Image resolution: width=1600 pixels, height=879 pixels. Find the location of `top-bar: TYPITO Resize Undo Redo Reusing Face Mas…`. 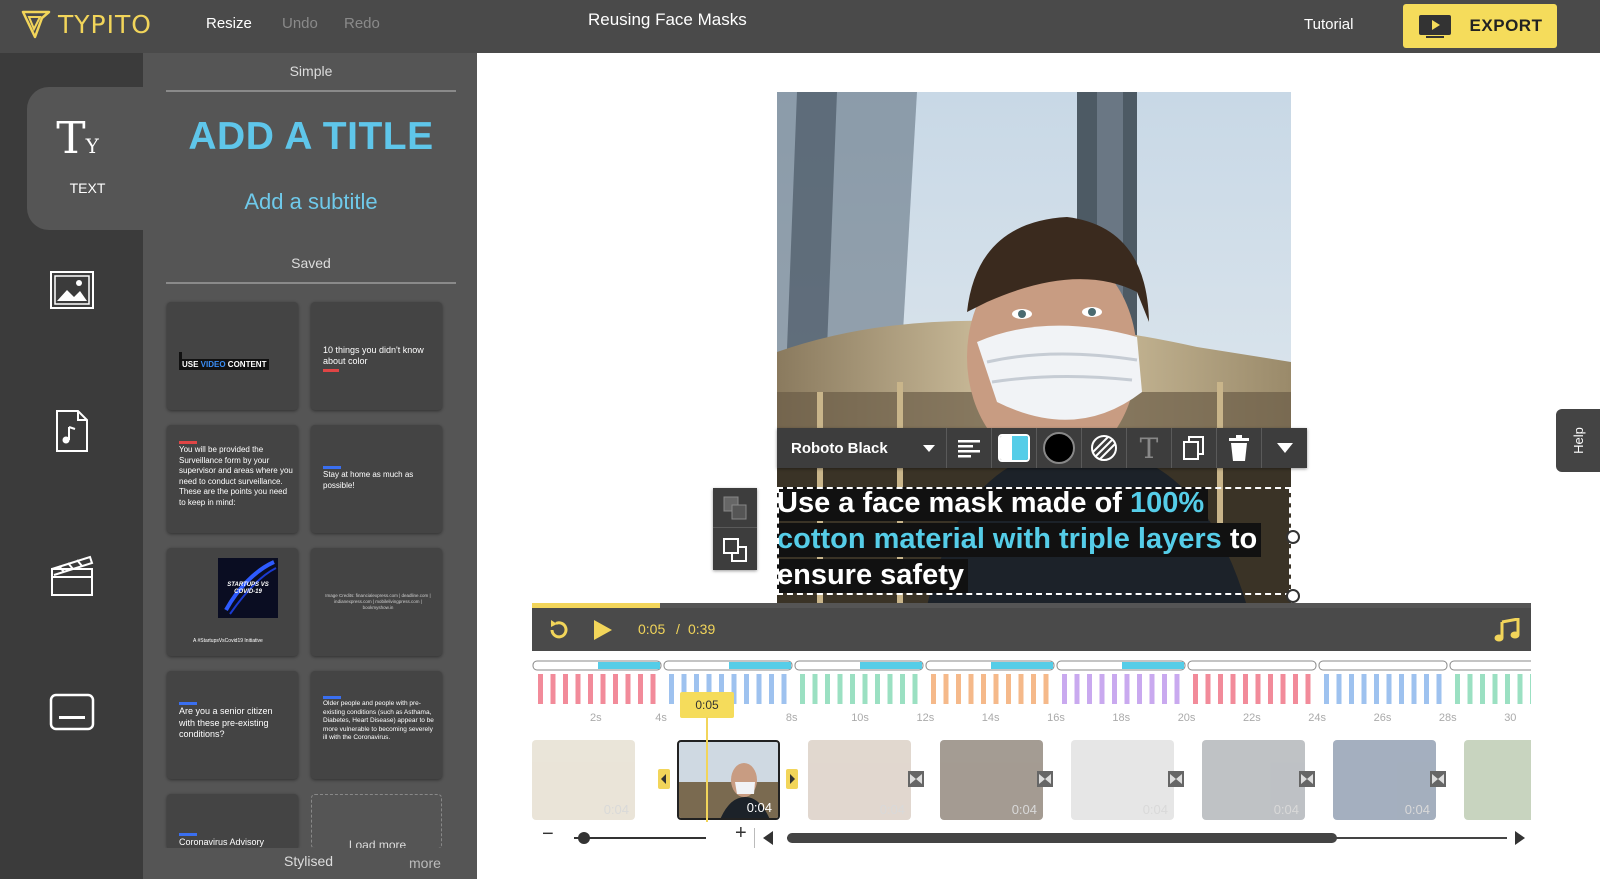

top-bar: TYPITO Resize Undo Redo Reusing Face Mas… is located at coordinates (800, 26).